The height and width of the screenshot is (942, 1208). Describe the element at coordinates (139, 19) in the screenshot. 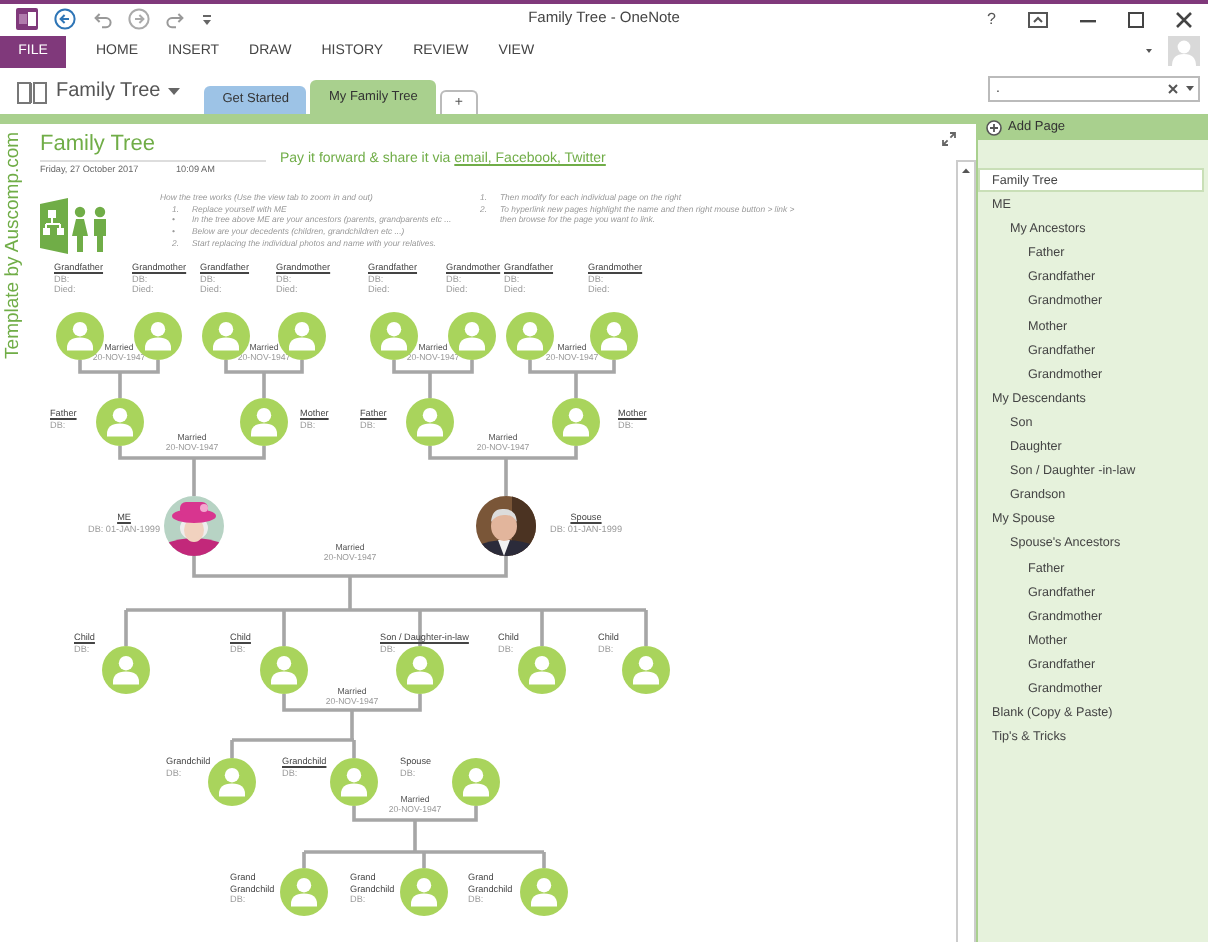

I see `forward-icon` at that location.